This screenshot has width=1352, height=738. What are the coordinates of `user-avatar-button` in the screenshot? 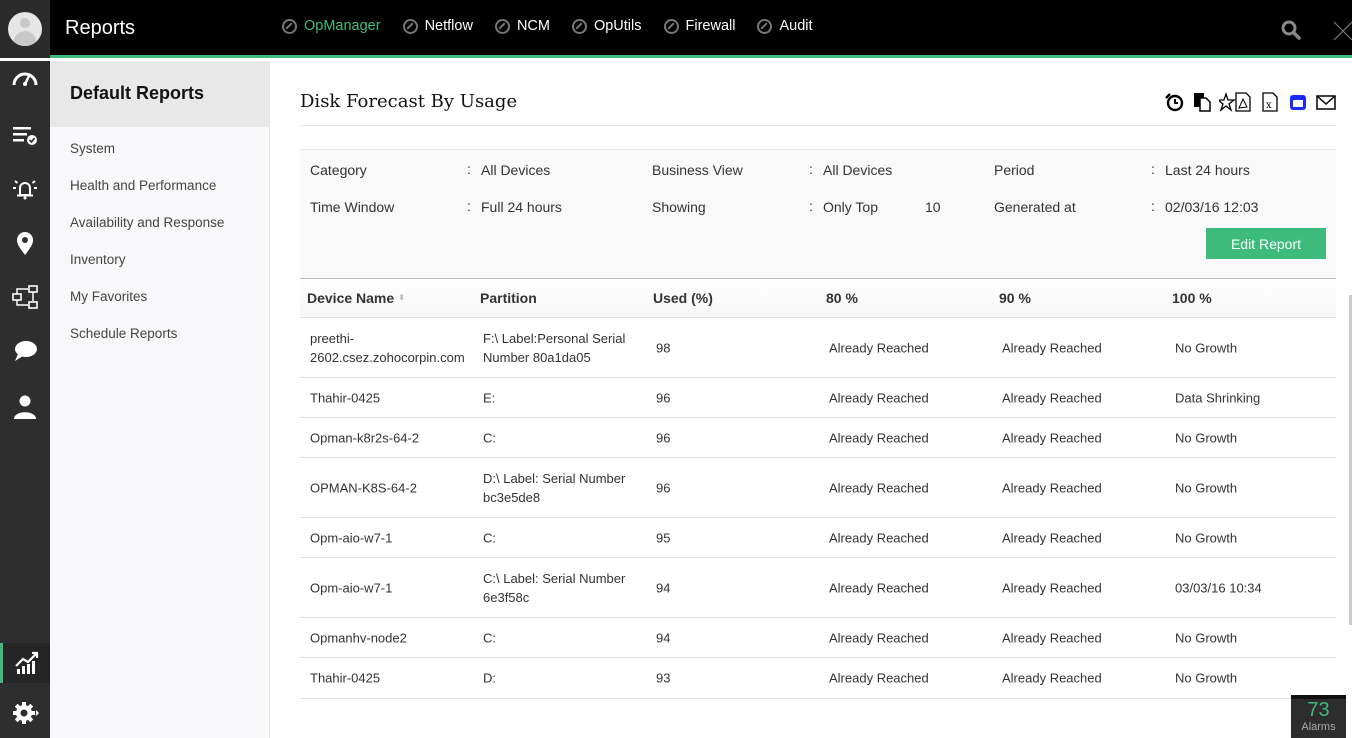 It's located at (25, 29).